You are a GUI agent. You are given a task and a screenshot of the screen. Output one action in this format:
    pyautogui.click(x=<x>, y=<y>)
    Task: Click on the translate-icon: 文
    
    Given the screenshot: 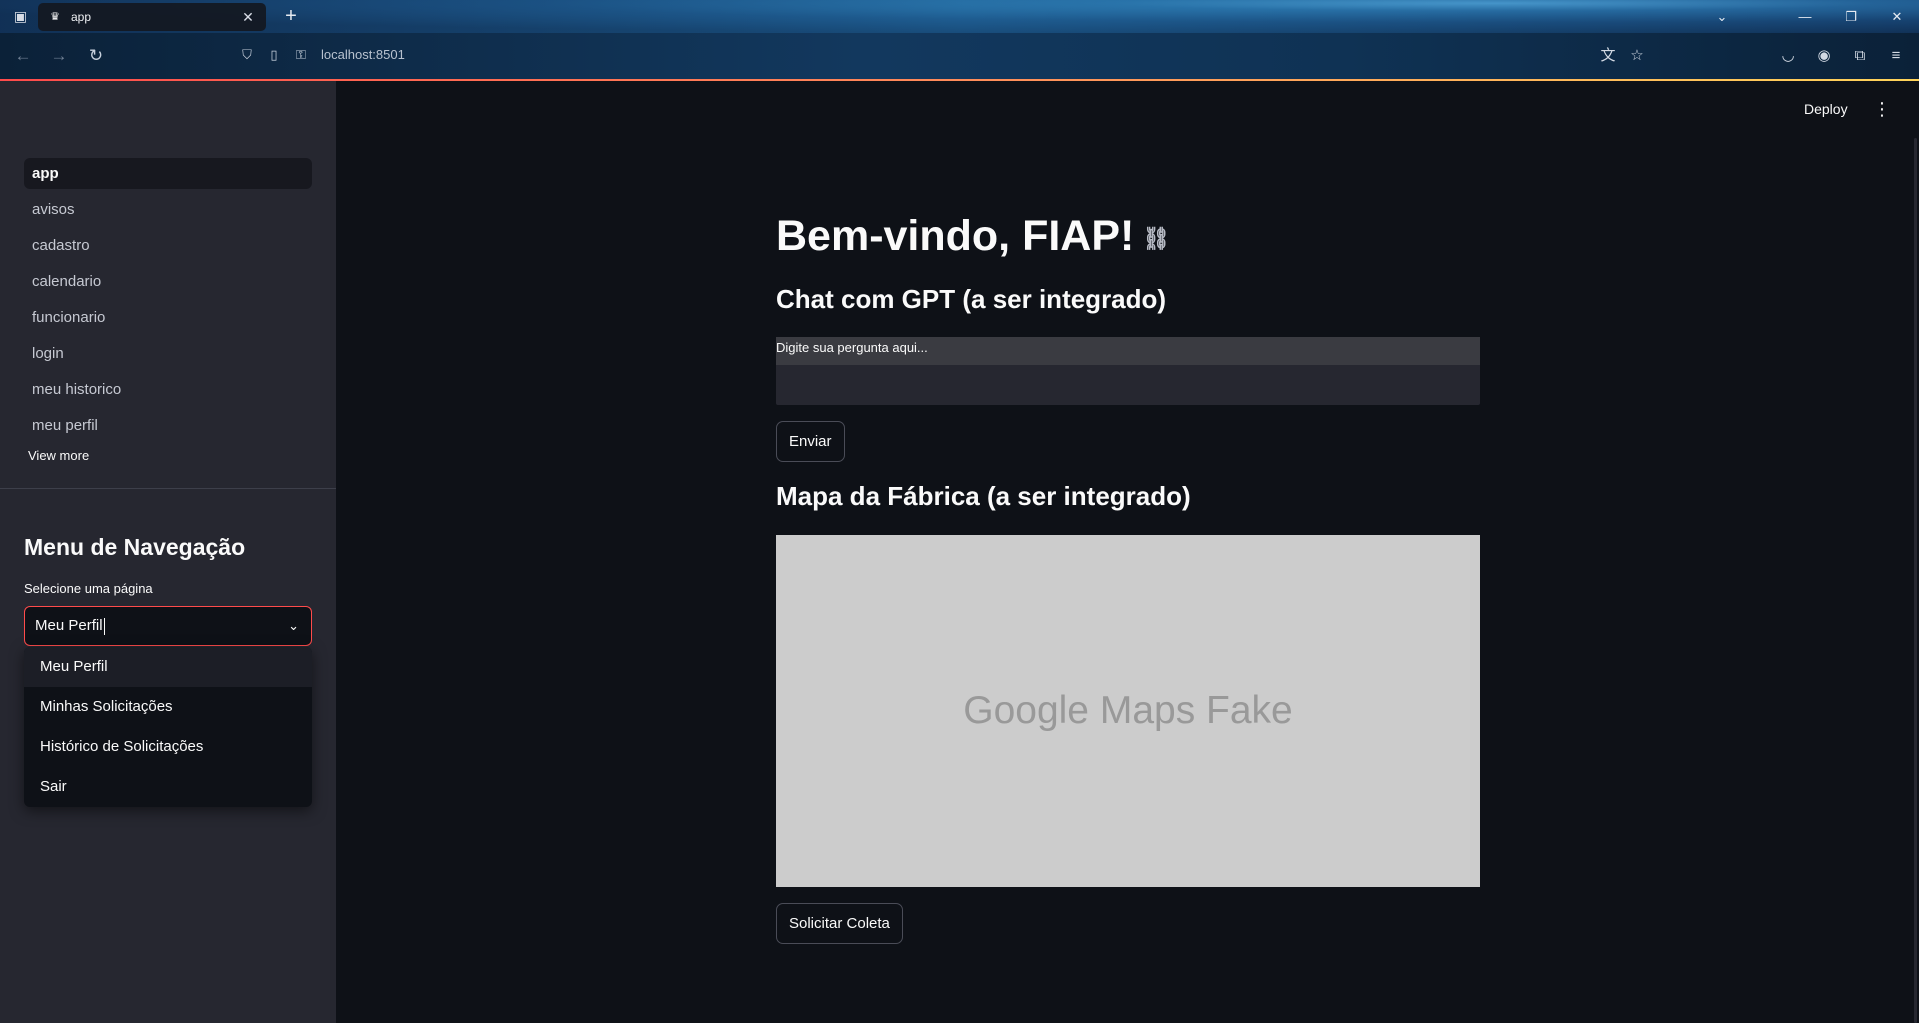 What is the action you would take?
    pyautogui.click(x=1608, y=56)
    